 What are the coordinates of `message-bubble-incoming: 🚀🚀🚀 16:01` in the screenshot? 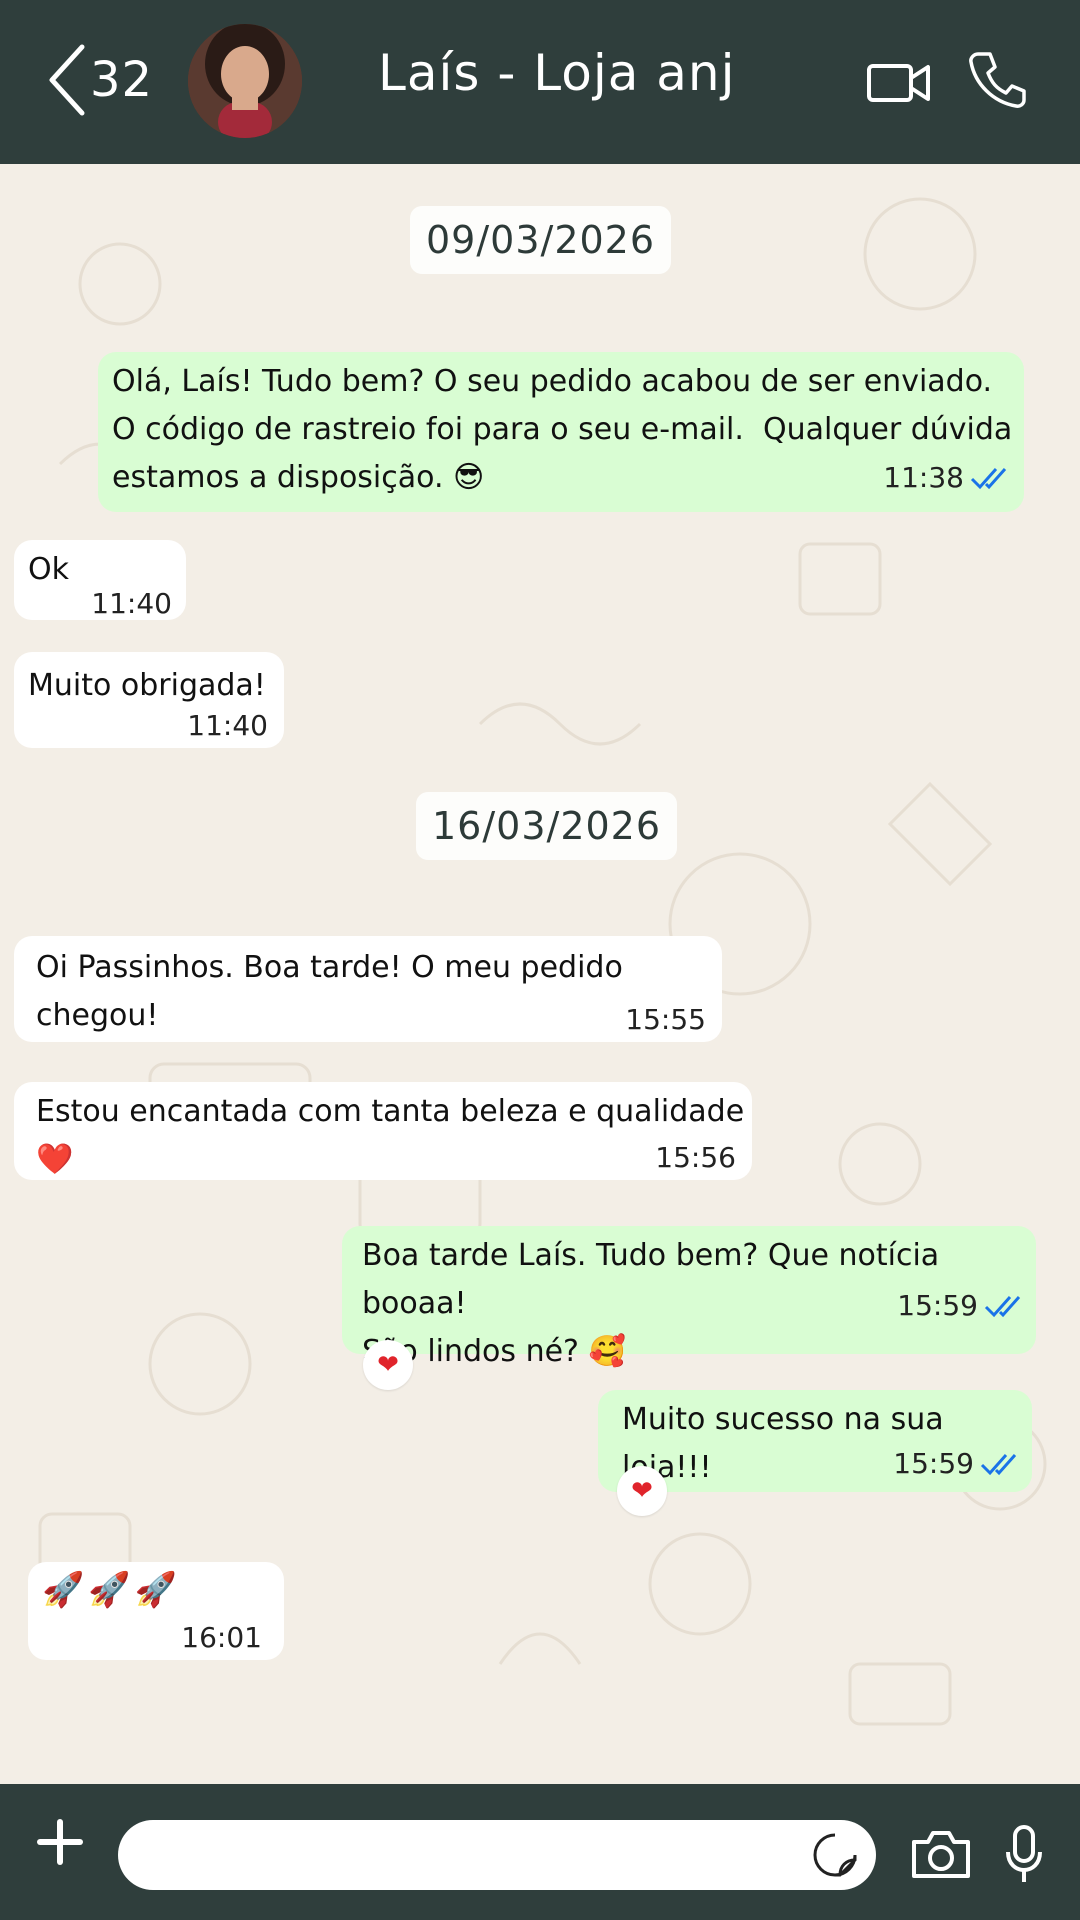 It's located at (156, 1611).